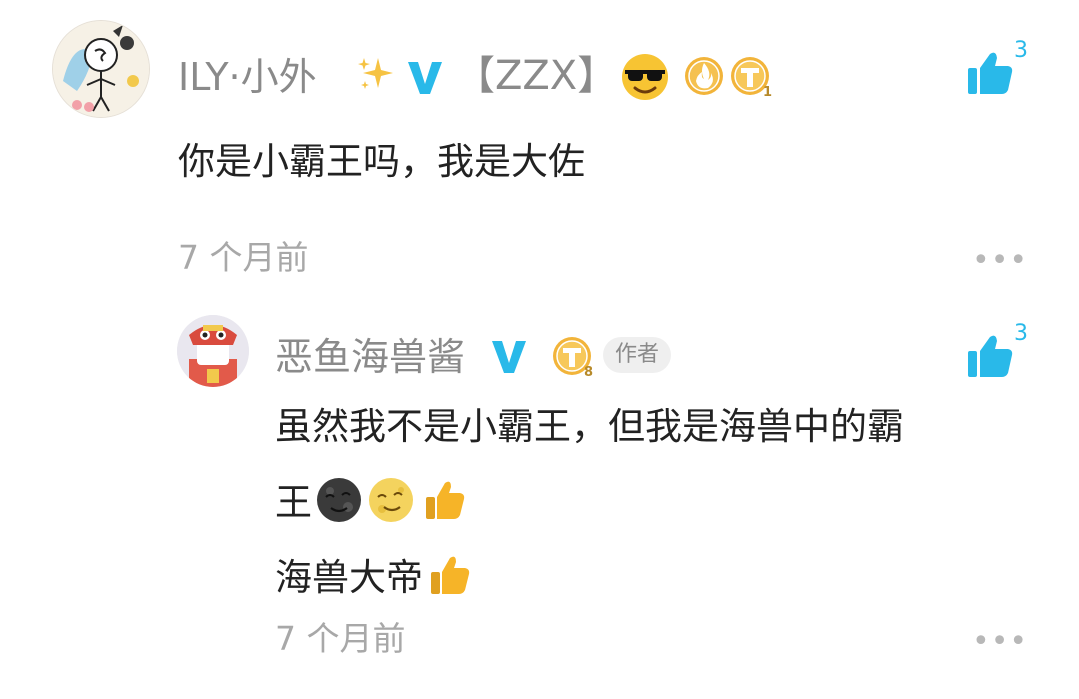  What do you see at coordinates (752, 78) in the screenshot?
I see `t-coin-icon: 1` at bounding box center [752, 78].